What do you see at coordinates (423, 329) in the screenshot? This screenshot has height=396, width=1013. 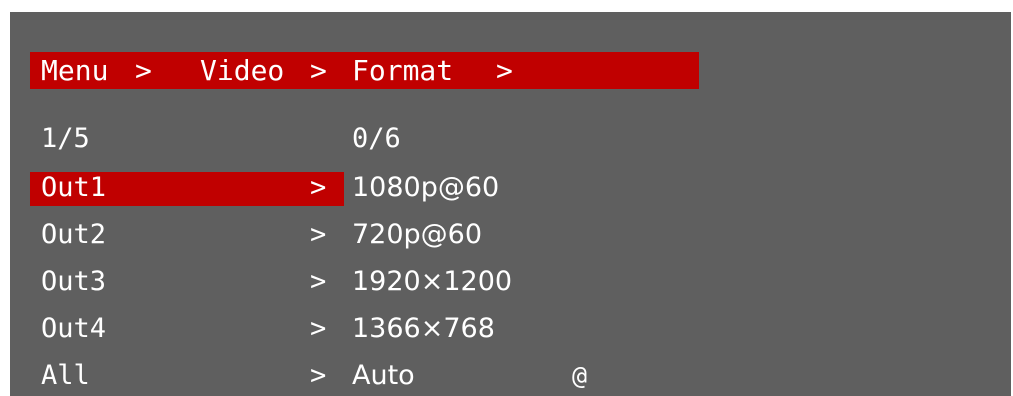 I see `format-value: 1366×768` at bounding box center [423, 329].